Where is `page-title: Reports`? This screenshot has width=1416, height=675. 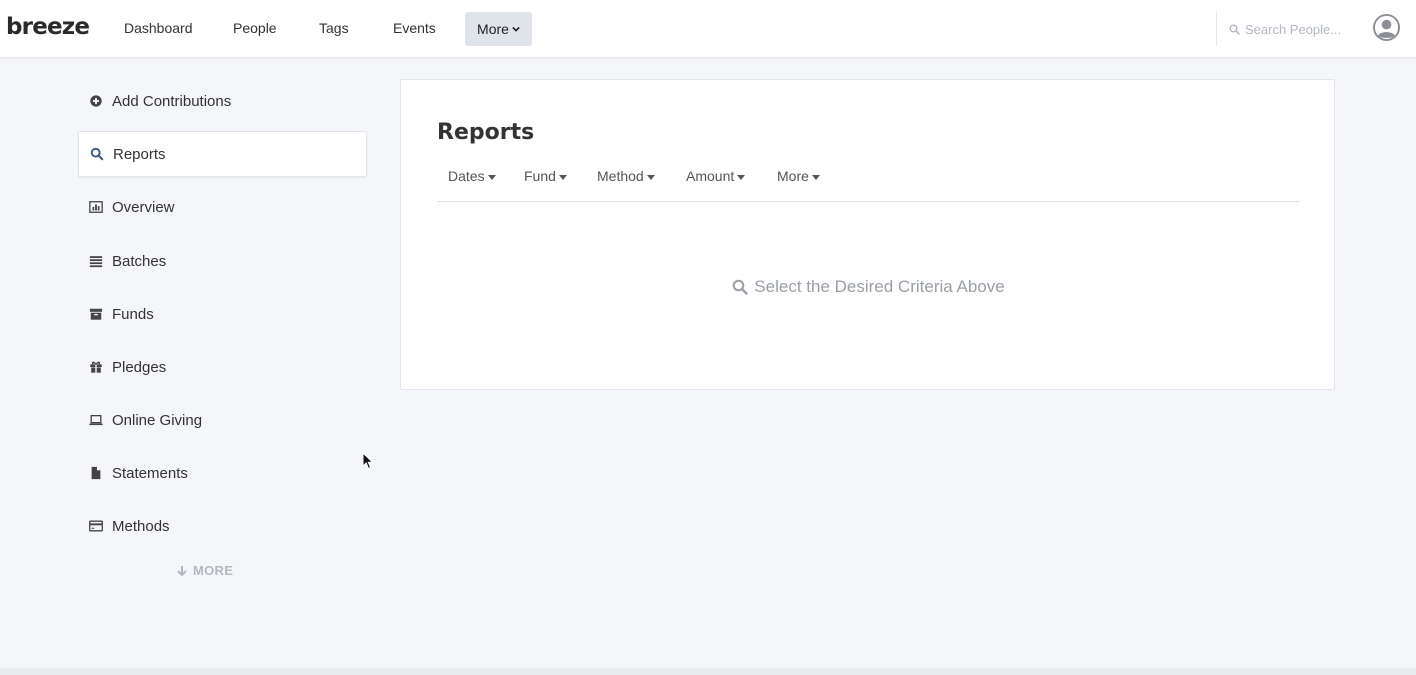 page-title: Reports is located at coordinates (486, 132).